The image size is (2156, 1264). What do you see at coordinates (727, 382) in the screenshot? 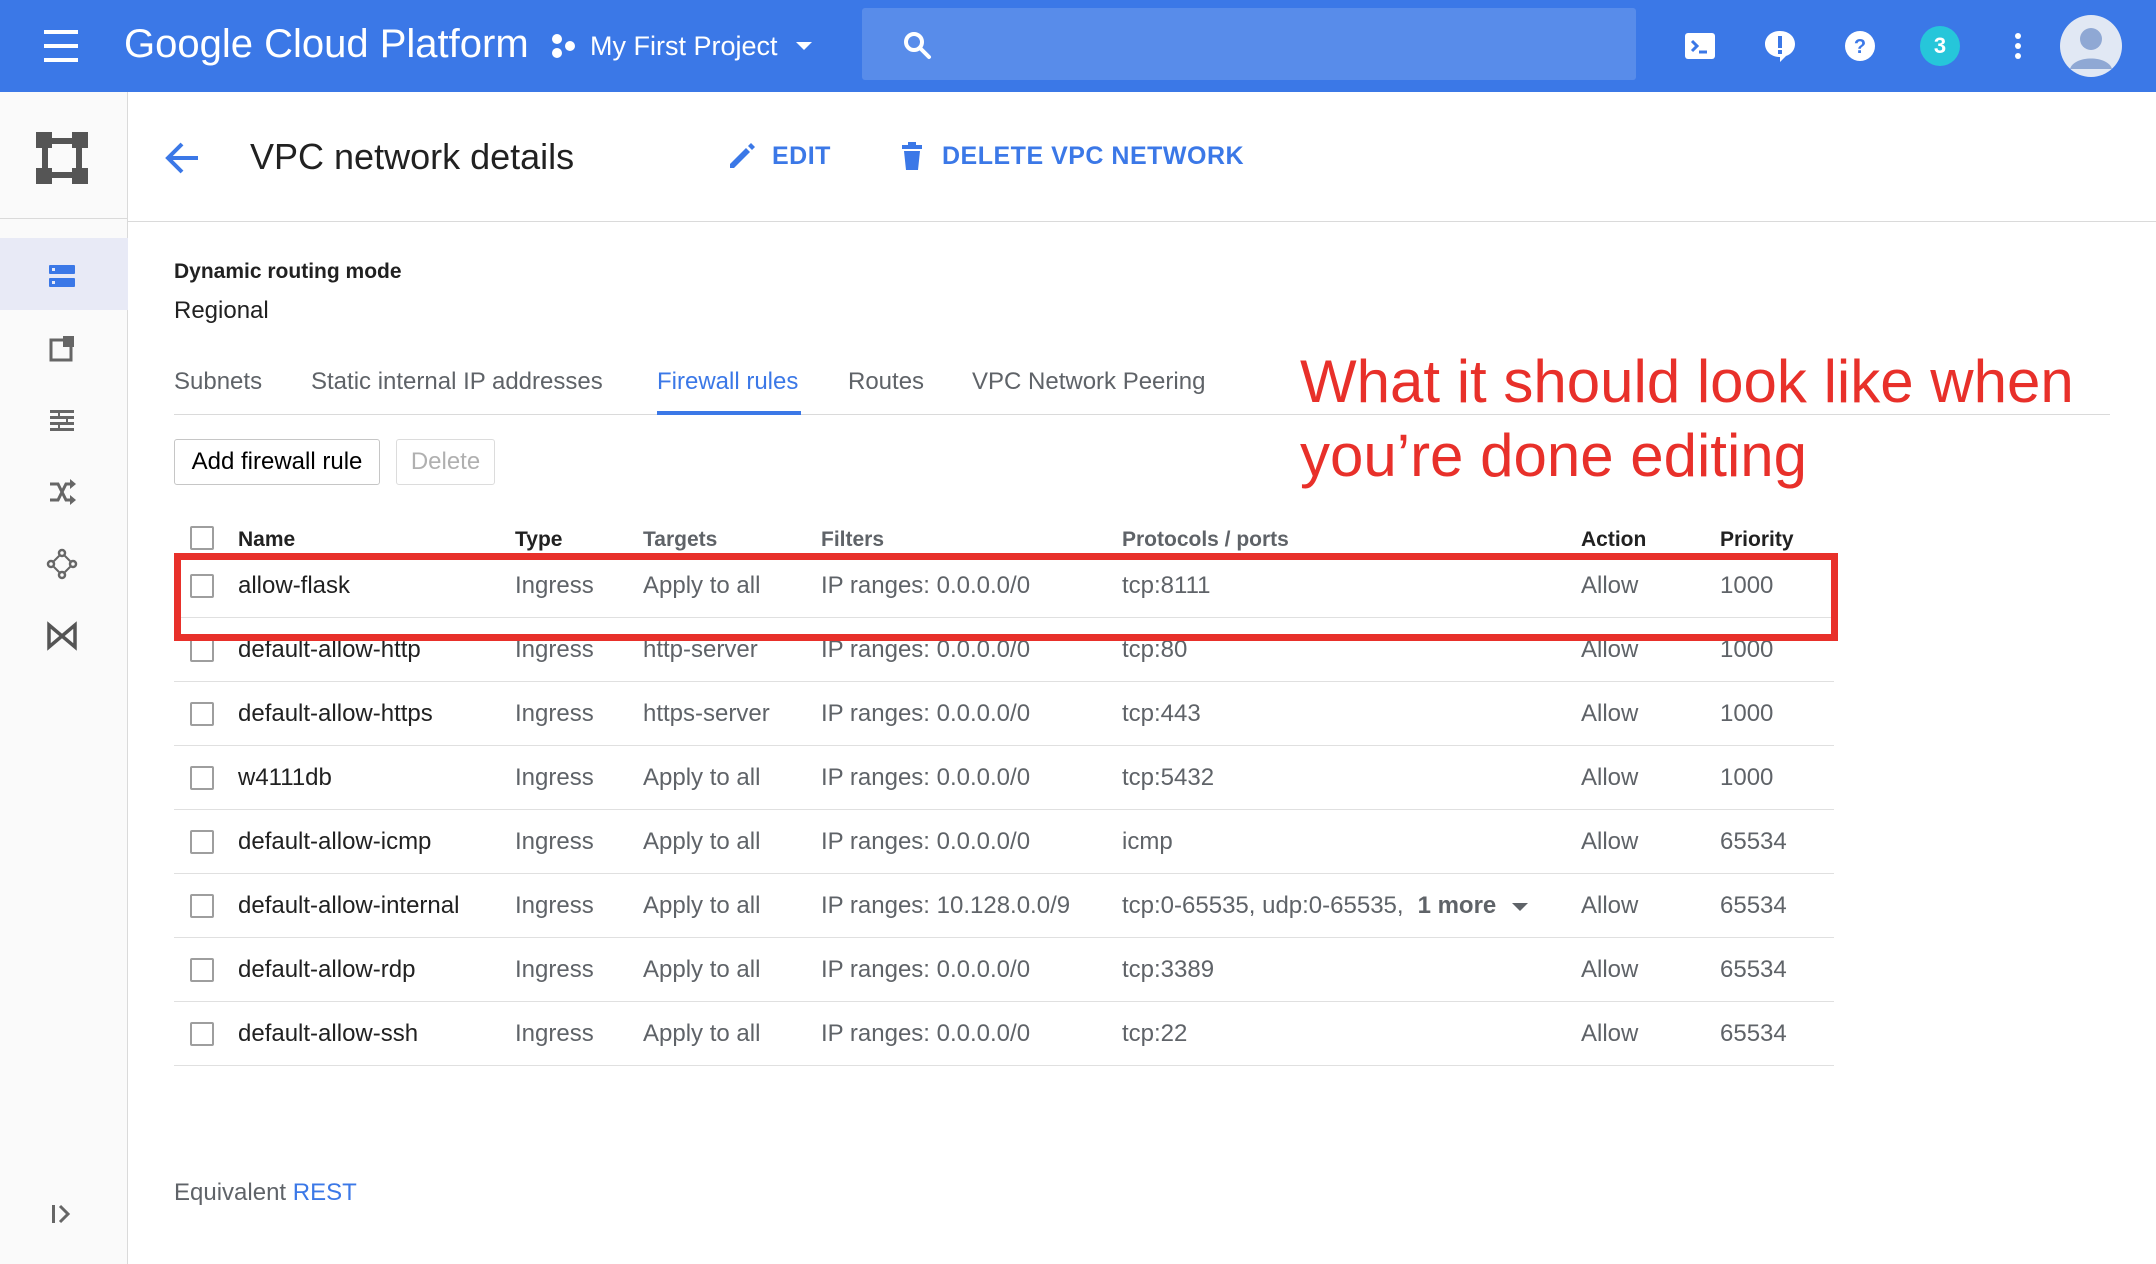
I see `tab-firewall-rules: Firewall rules` at bounding box center [727, 382].